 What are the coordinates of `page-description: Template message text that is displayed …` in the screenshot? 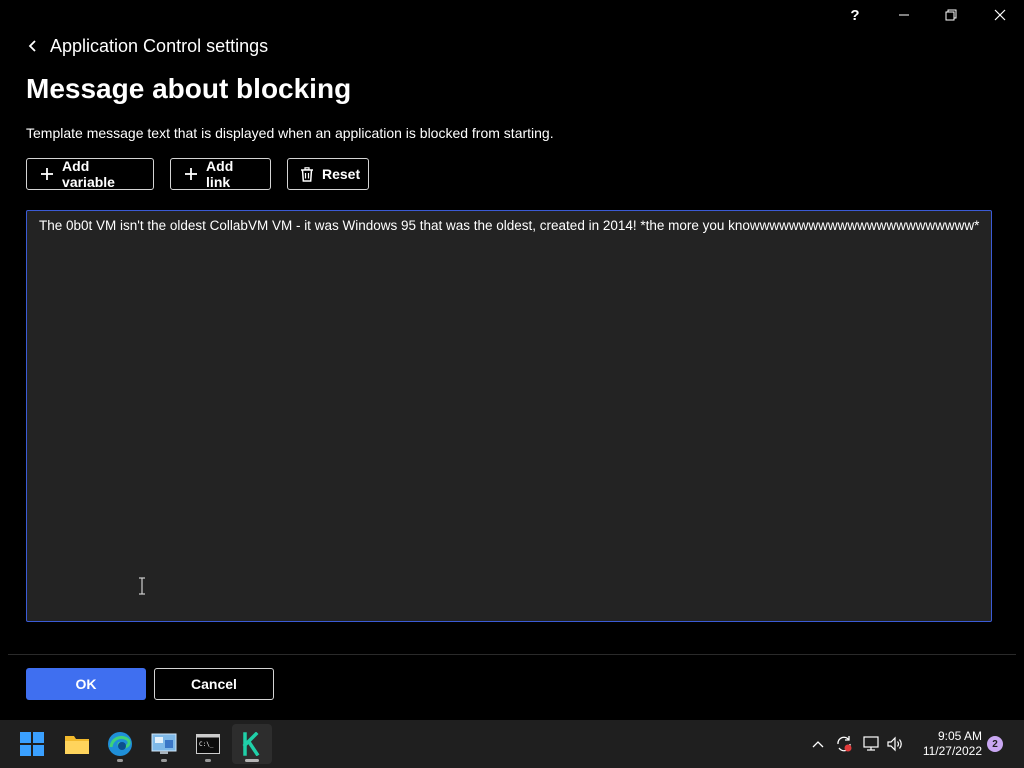 It's located at (290, 133).